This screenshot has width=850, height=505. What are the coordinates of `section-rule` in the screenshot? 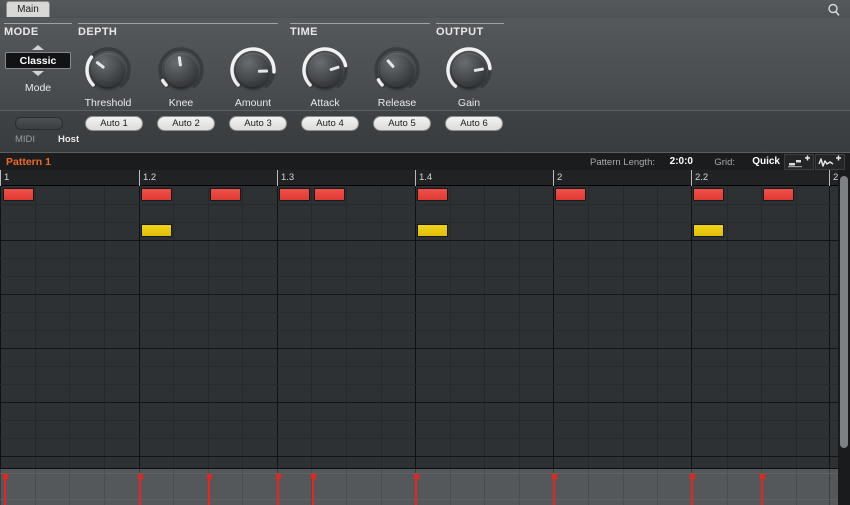 It's located at (360, 23).